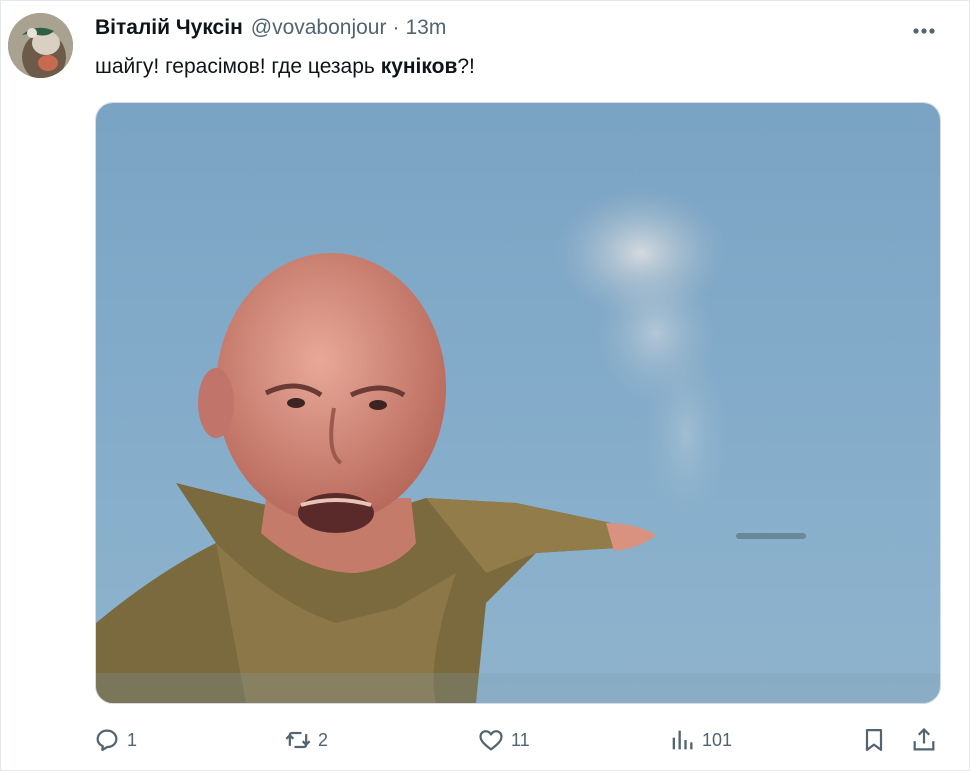  I want to click on share-button, so click(924, 740).